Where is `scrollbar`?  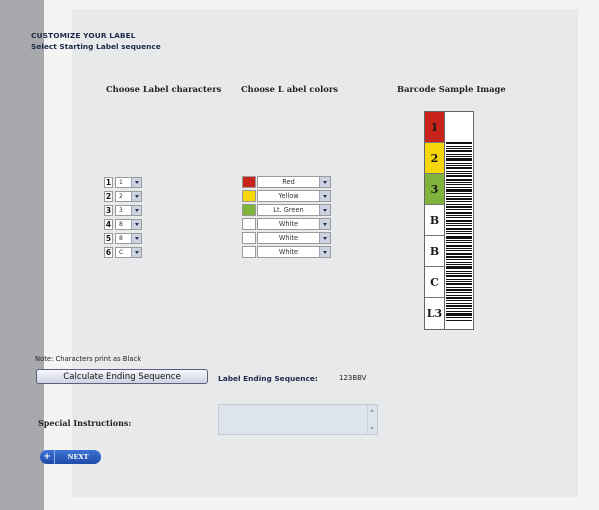 scrollbar is located at coordinates (372, 419).